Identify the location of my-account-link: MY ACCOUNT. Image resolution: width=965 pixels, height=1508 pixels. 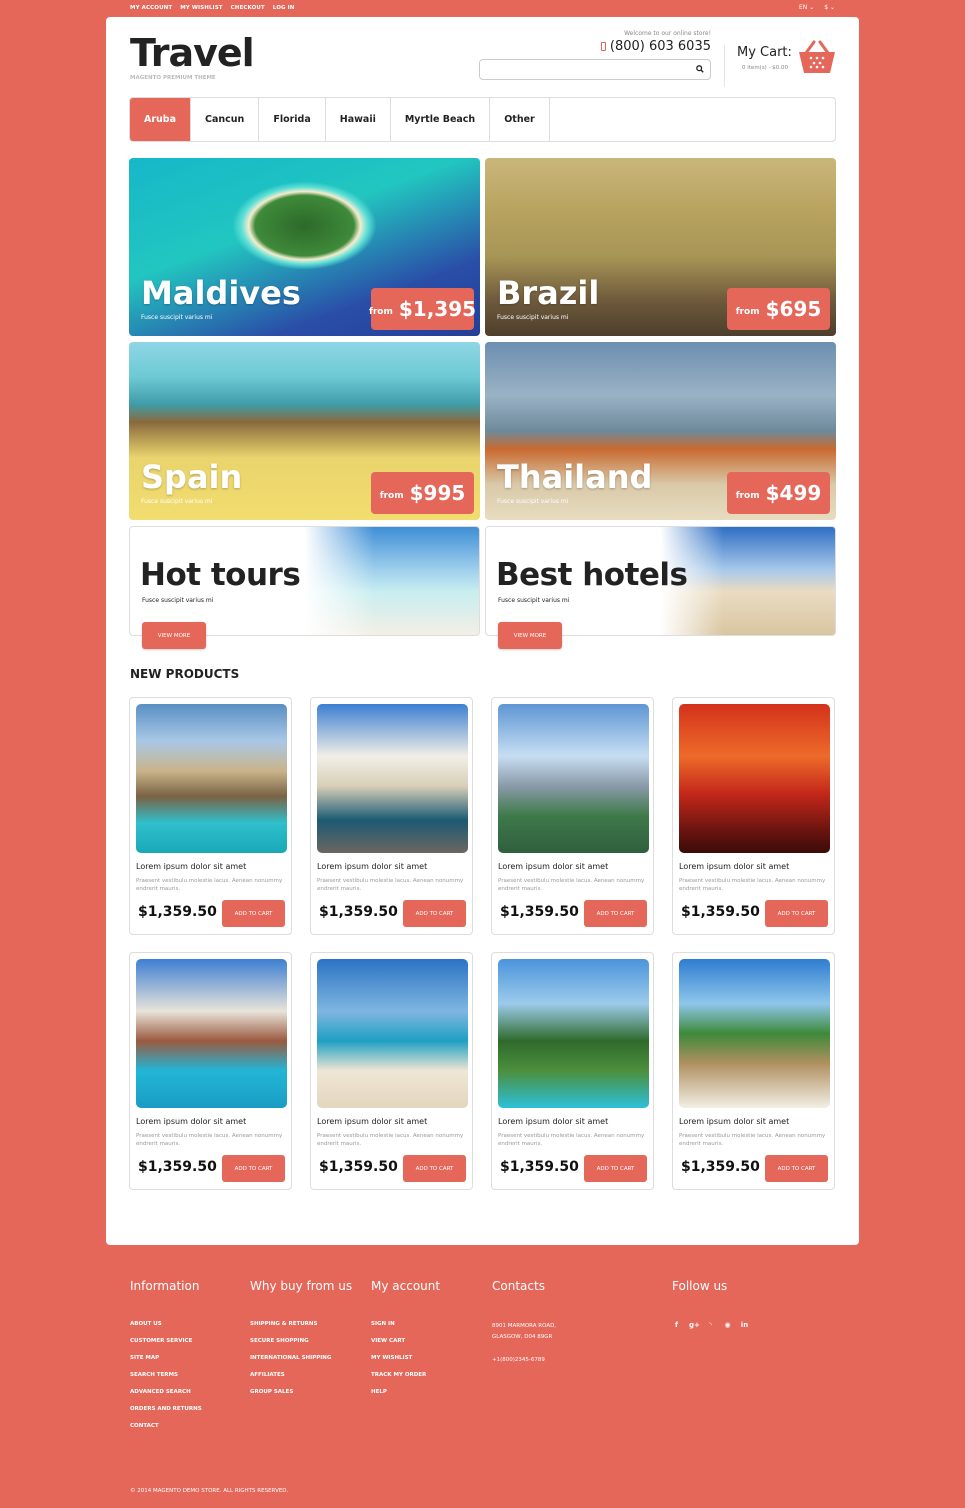
(151, 8).